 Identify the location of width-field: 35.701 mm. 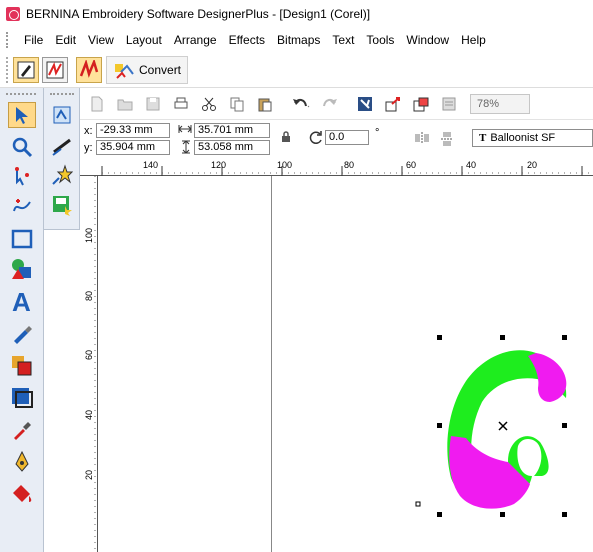
(232, 130).